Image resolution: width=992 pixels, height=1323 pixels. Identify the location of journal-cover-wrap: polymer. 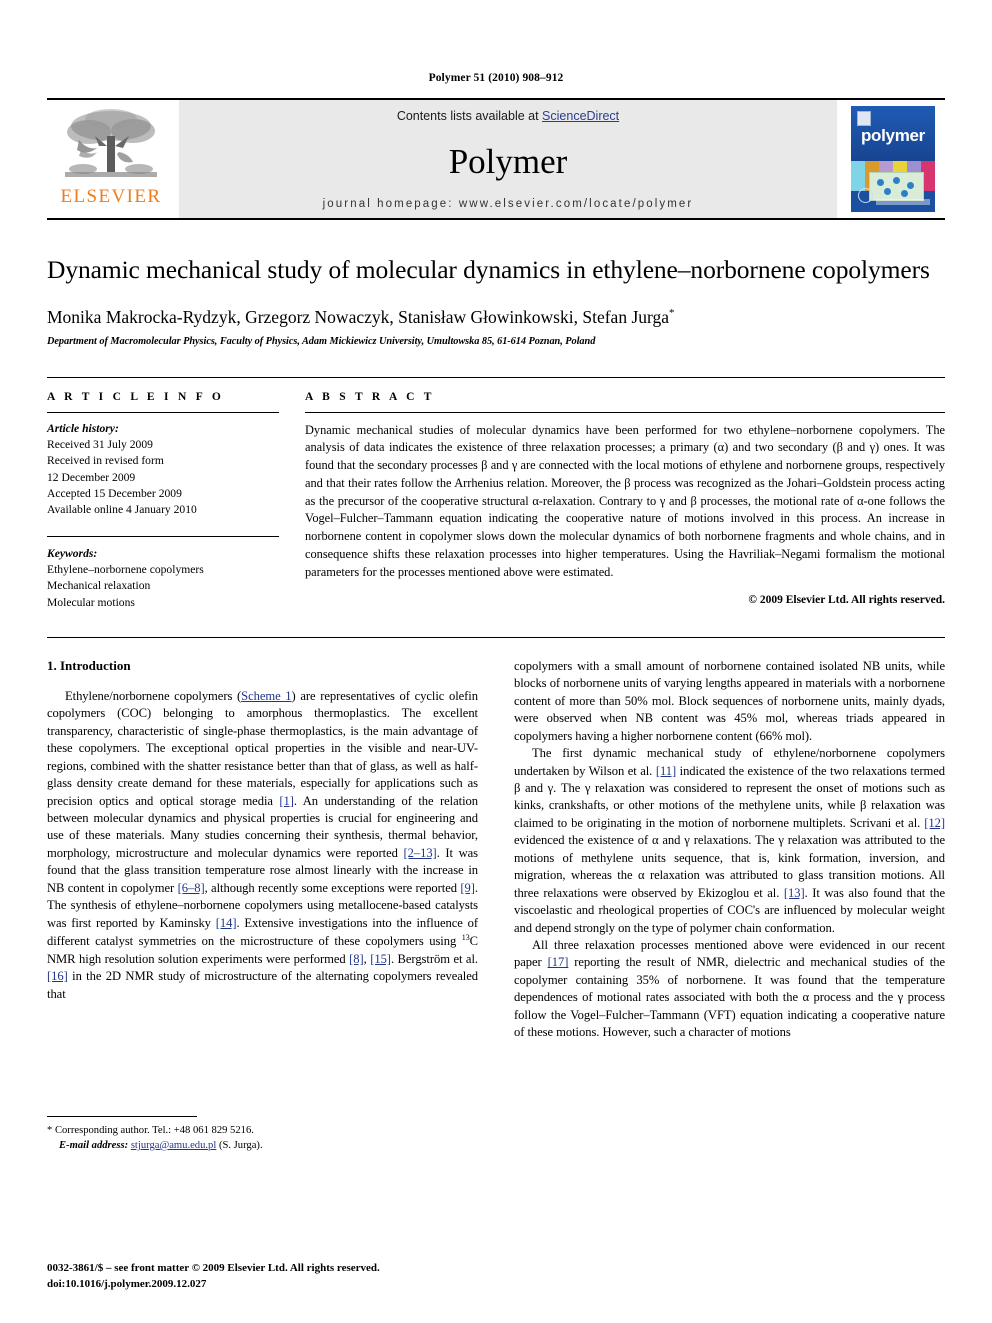
(893, 159).